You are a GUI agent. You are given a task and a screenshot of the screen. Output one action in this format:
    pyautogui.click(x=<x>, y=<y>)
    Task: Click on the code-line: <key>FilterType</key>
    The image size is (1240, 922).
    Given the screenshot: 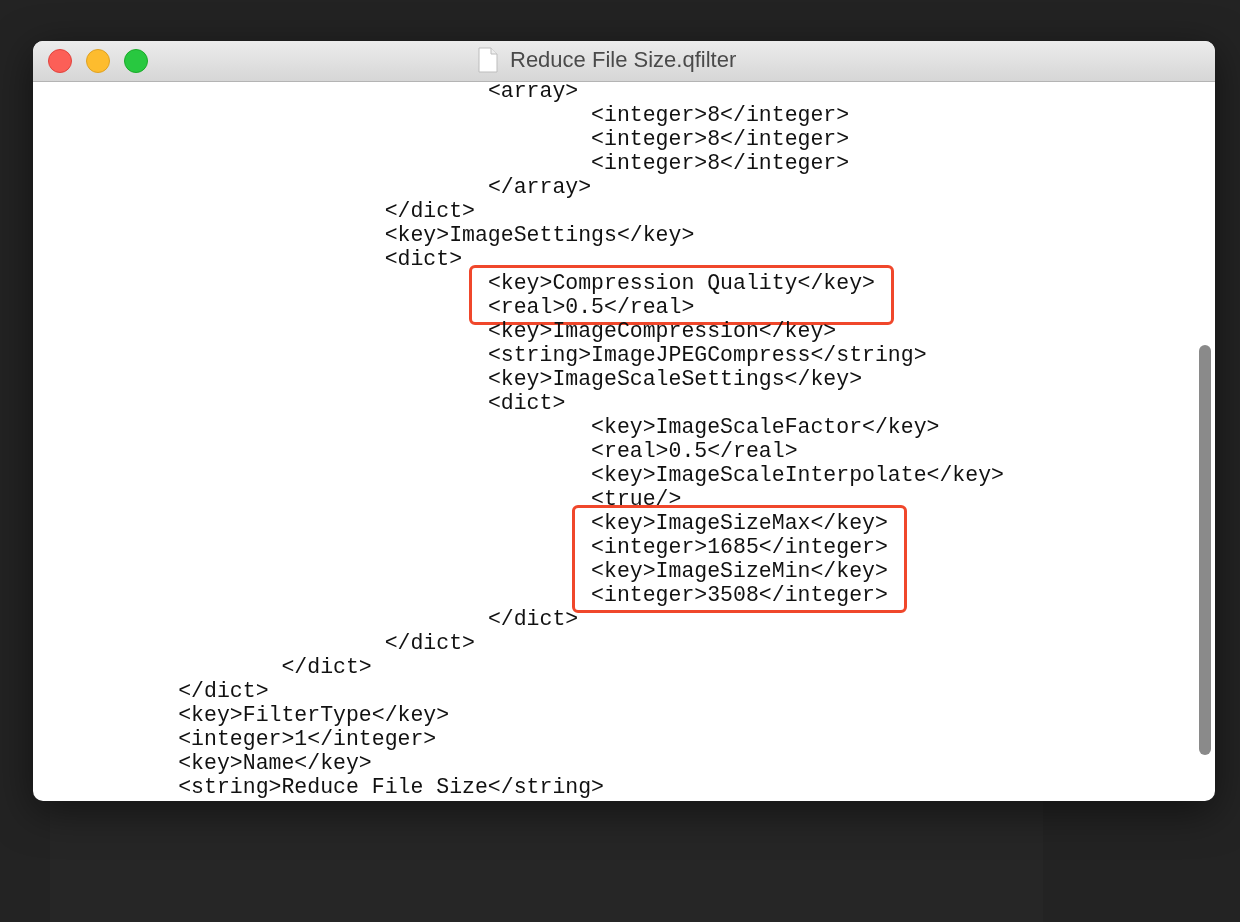 What is the action you would take?
    pyautogui.click(x=314, y=715)
    